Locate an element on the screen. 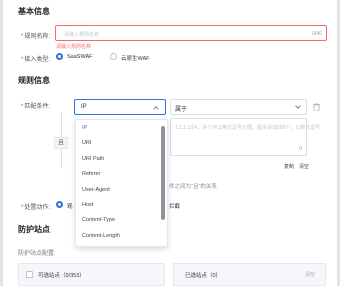  and-connector-tag: 且 is located at coordinates (61, 143).